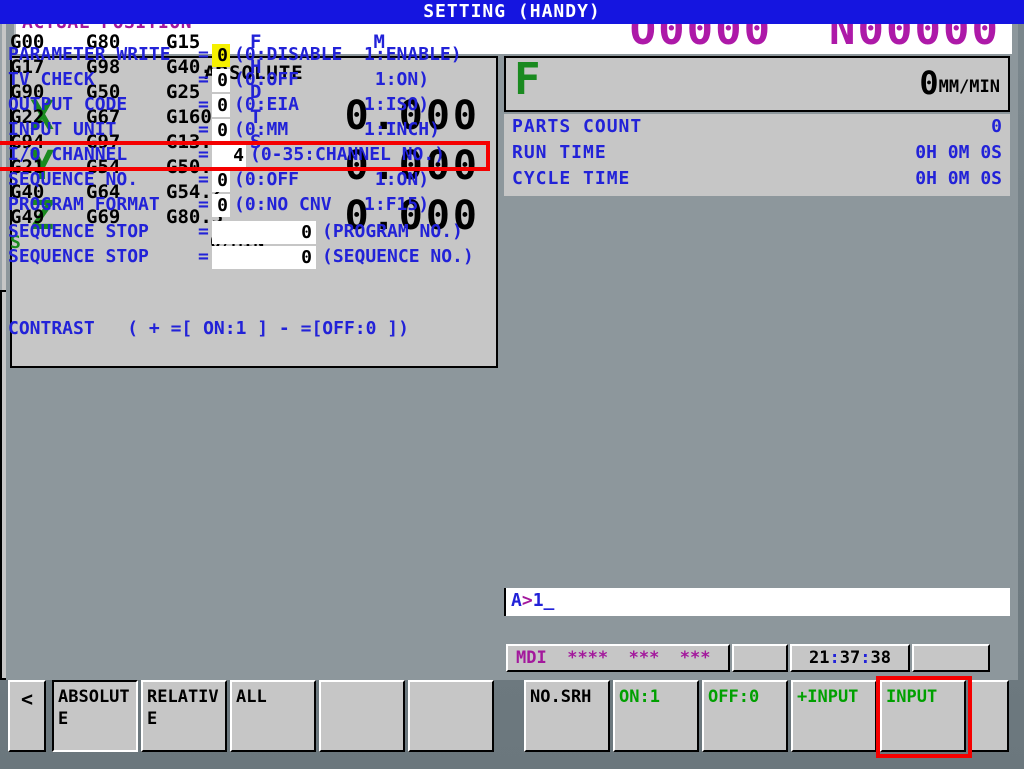  I want to click on setting-row-label: TV CHECK, so click(51, 79).